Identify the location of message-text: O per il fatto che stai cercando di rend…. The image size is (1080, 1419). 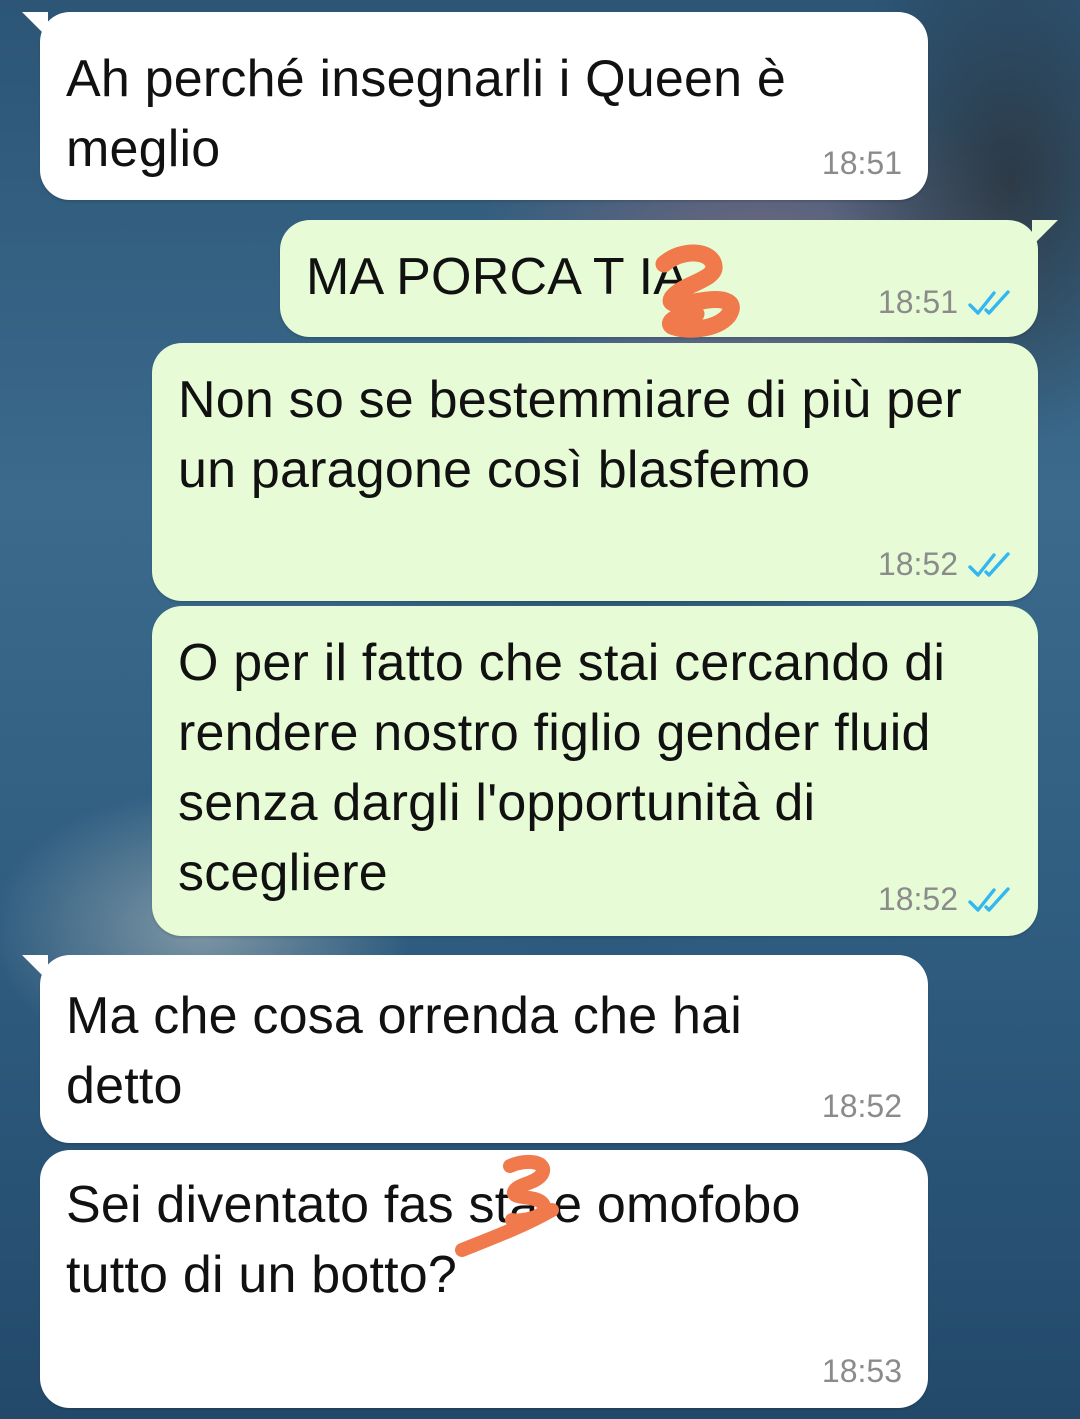
(562, 768).